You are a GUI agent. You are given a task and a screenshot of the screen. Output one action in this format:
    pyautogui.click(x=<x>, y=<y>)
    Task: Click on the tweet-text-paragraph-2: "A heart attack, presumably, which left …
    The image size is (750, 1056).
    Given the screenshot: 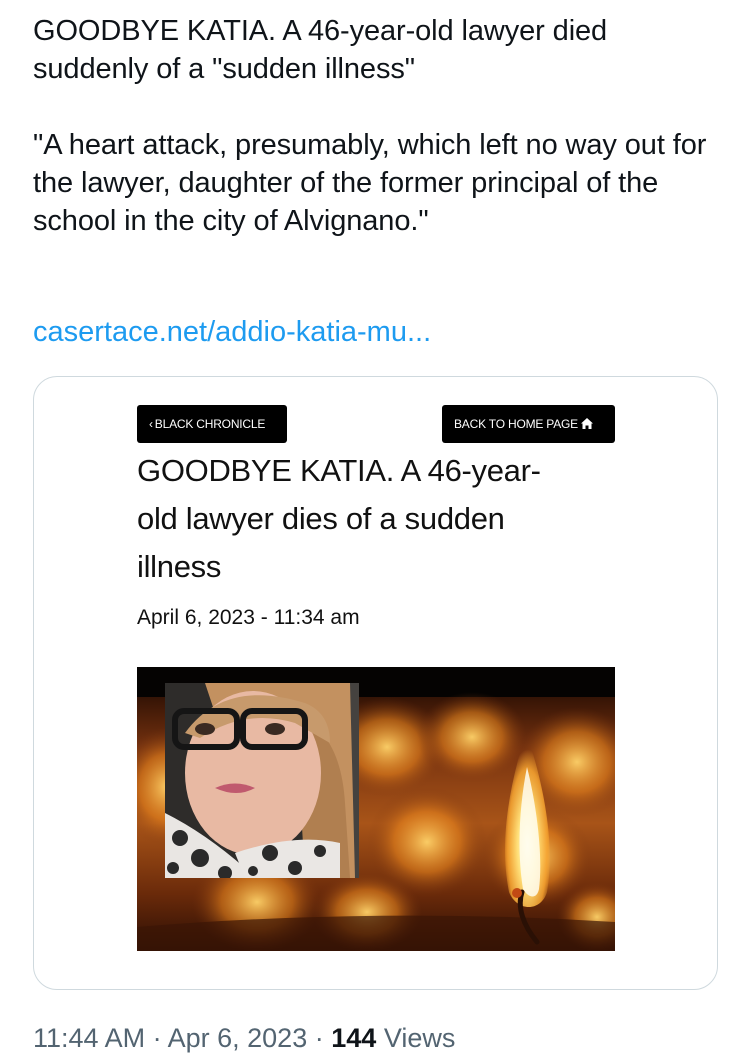 What is the action you would take?
    pyautogui.click(x=370, y=183)
    